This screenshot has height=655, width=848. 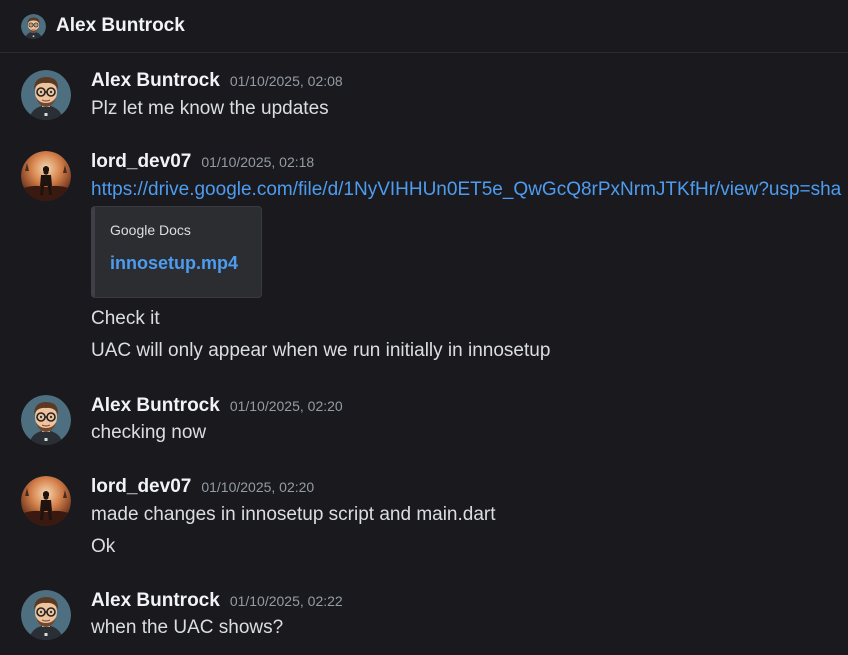 What do you see at coordinates (286, 601) in the screenshot?
I see `message-timestamp: 01/10/2025, 02:22` at bounding box center [286, 601].